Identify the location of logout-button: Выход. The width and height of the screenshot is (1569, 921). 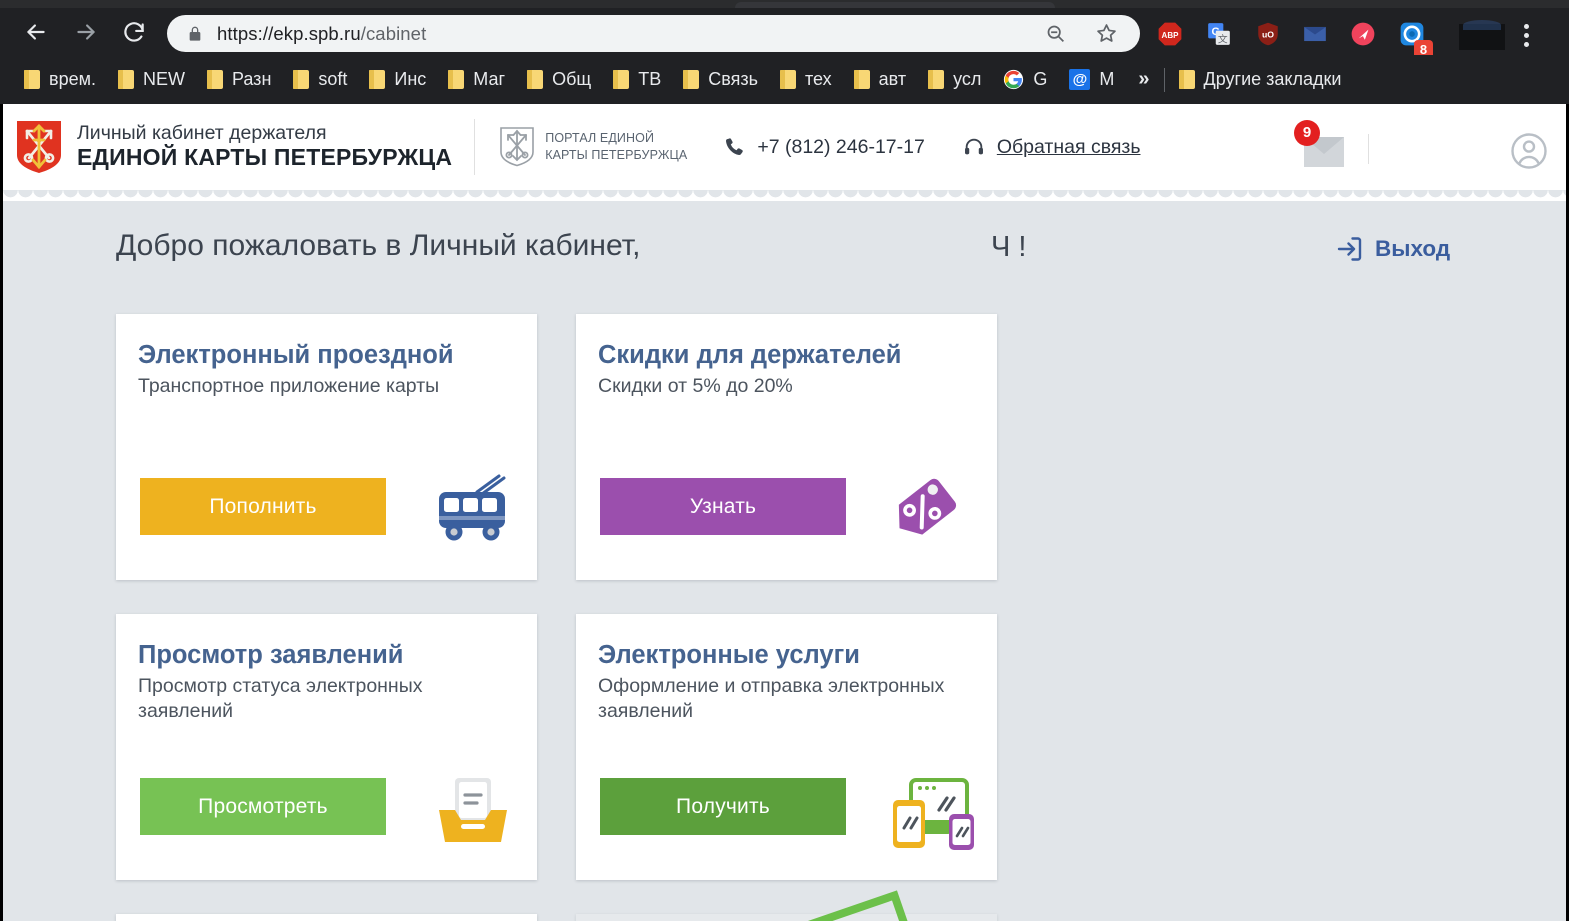
(1392, 249).